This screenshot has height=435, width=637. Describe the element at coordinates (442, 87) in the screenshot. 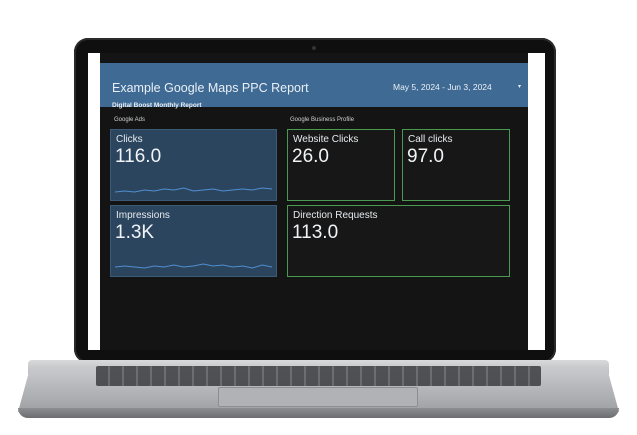

I see `date-range-selector: May 5, 2024 - Jun 3, 2024` at that location.